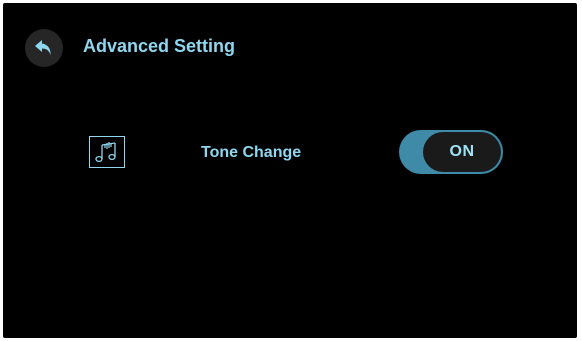 The height and width of the screenshot is (341, 582). What do you see at coordinates (107, 152) in the screenshot?
I see `music-notes-icon` at bounding box center [107, 152].